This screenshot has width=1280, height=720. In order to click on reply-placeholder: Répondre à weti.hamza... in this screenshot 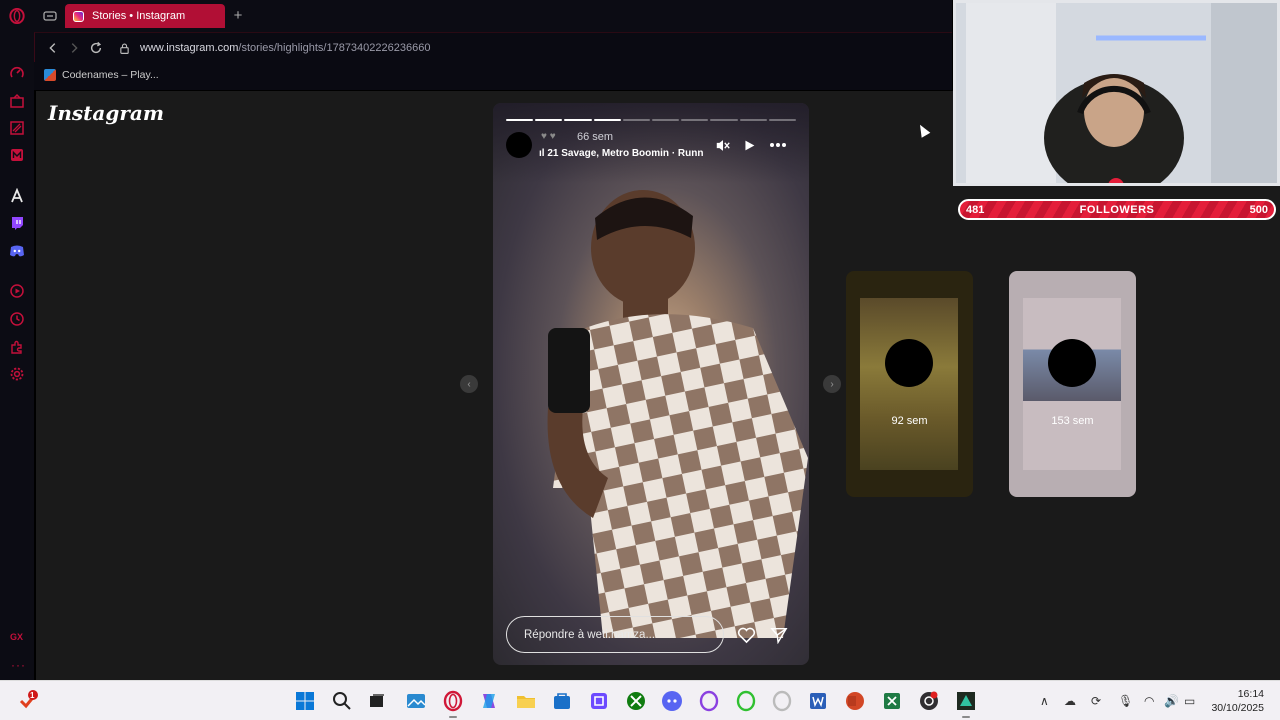, I will do `click(590, 634)`.